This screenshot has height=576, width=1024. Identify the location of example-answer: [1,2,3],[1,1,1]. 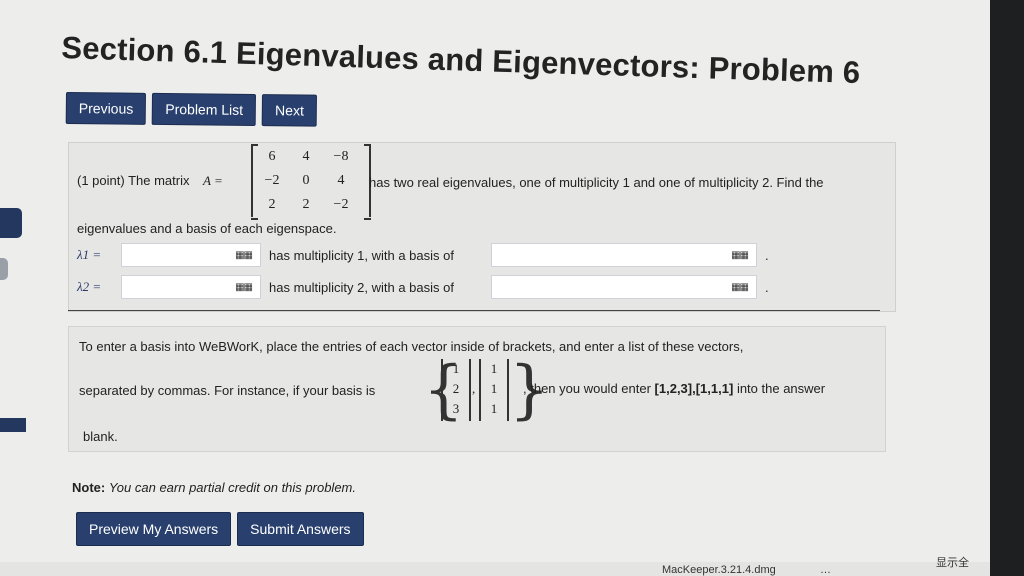
(694, 388).